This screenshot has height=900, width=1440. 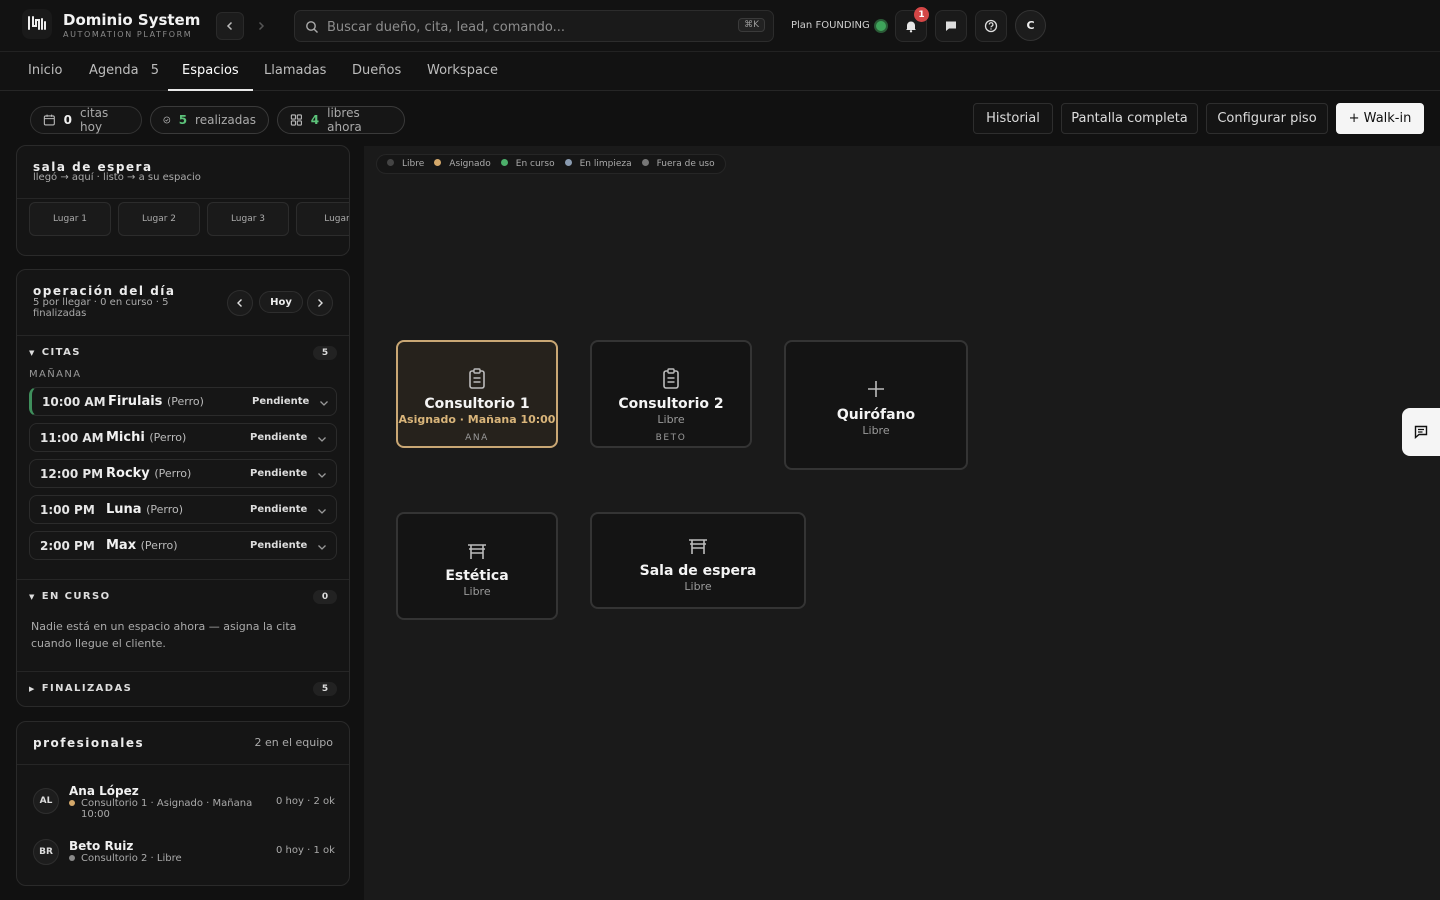 I want to click on appointment-pet: Max (Perro), so click(x=142, y=545).